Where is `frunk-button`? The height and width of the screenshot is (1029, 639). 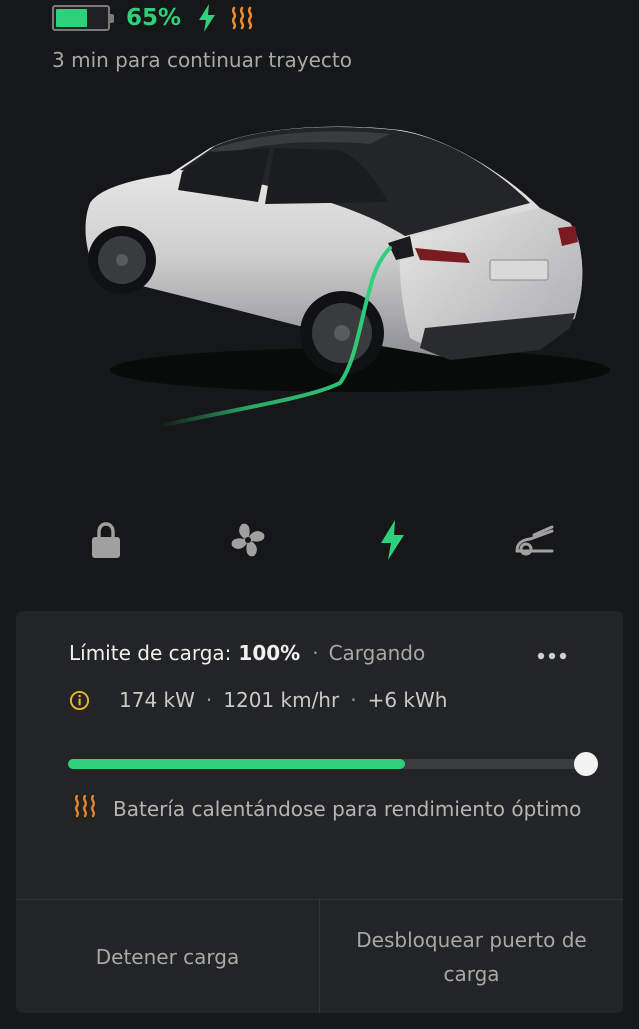 frunk-button is located at coordinates (534, 540).